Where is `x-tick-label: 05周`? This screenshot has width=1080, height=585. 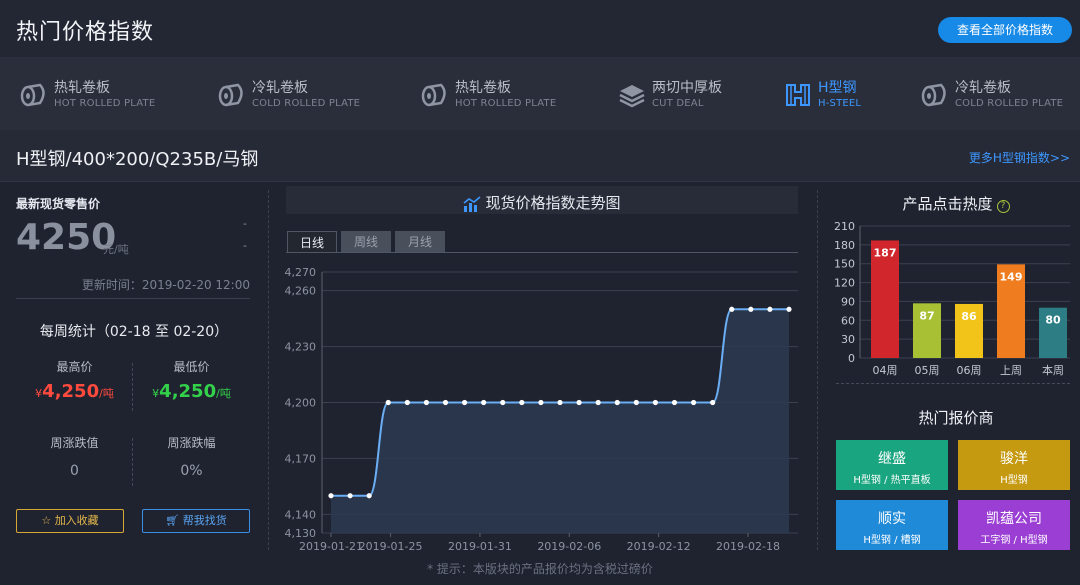
x-tick-label: 05周 is located at coordinates (927, 370).